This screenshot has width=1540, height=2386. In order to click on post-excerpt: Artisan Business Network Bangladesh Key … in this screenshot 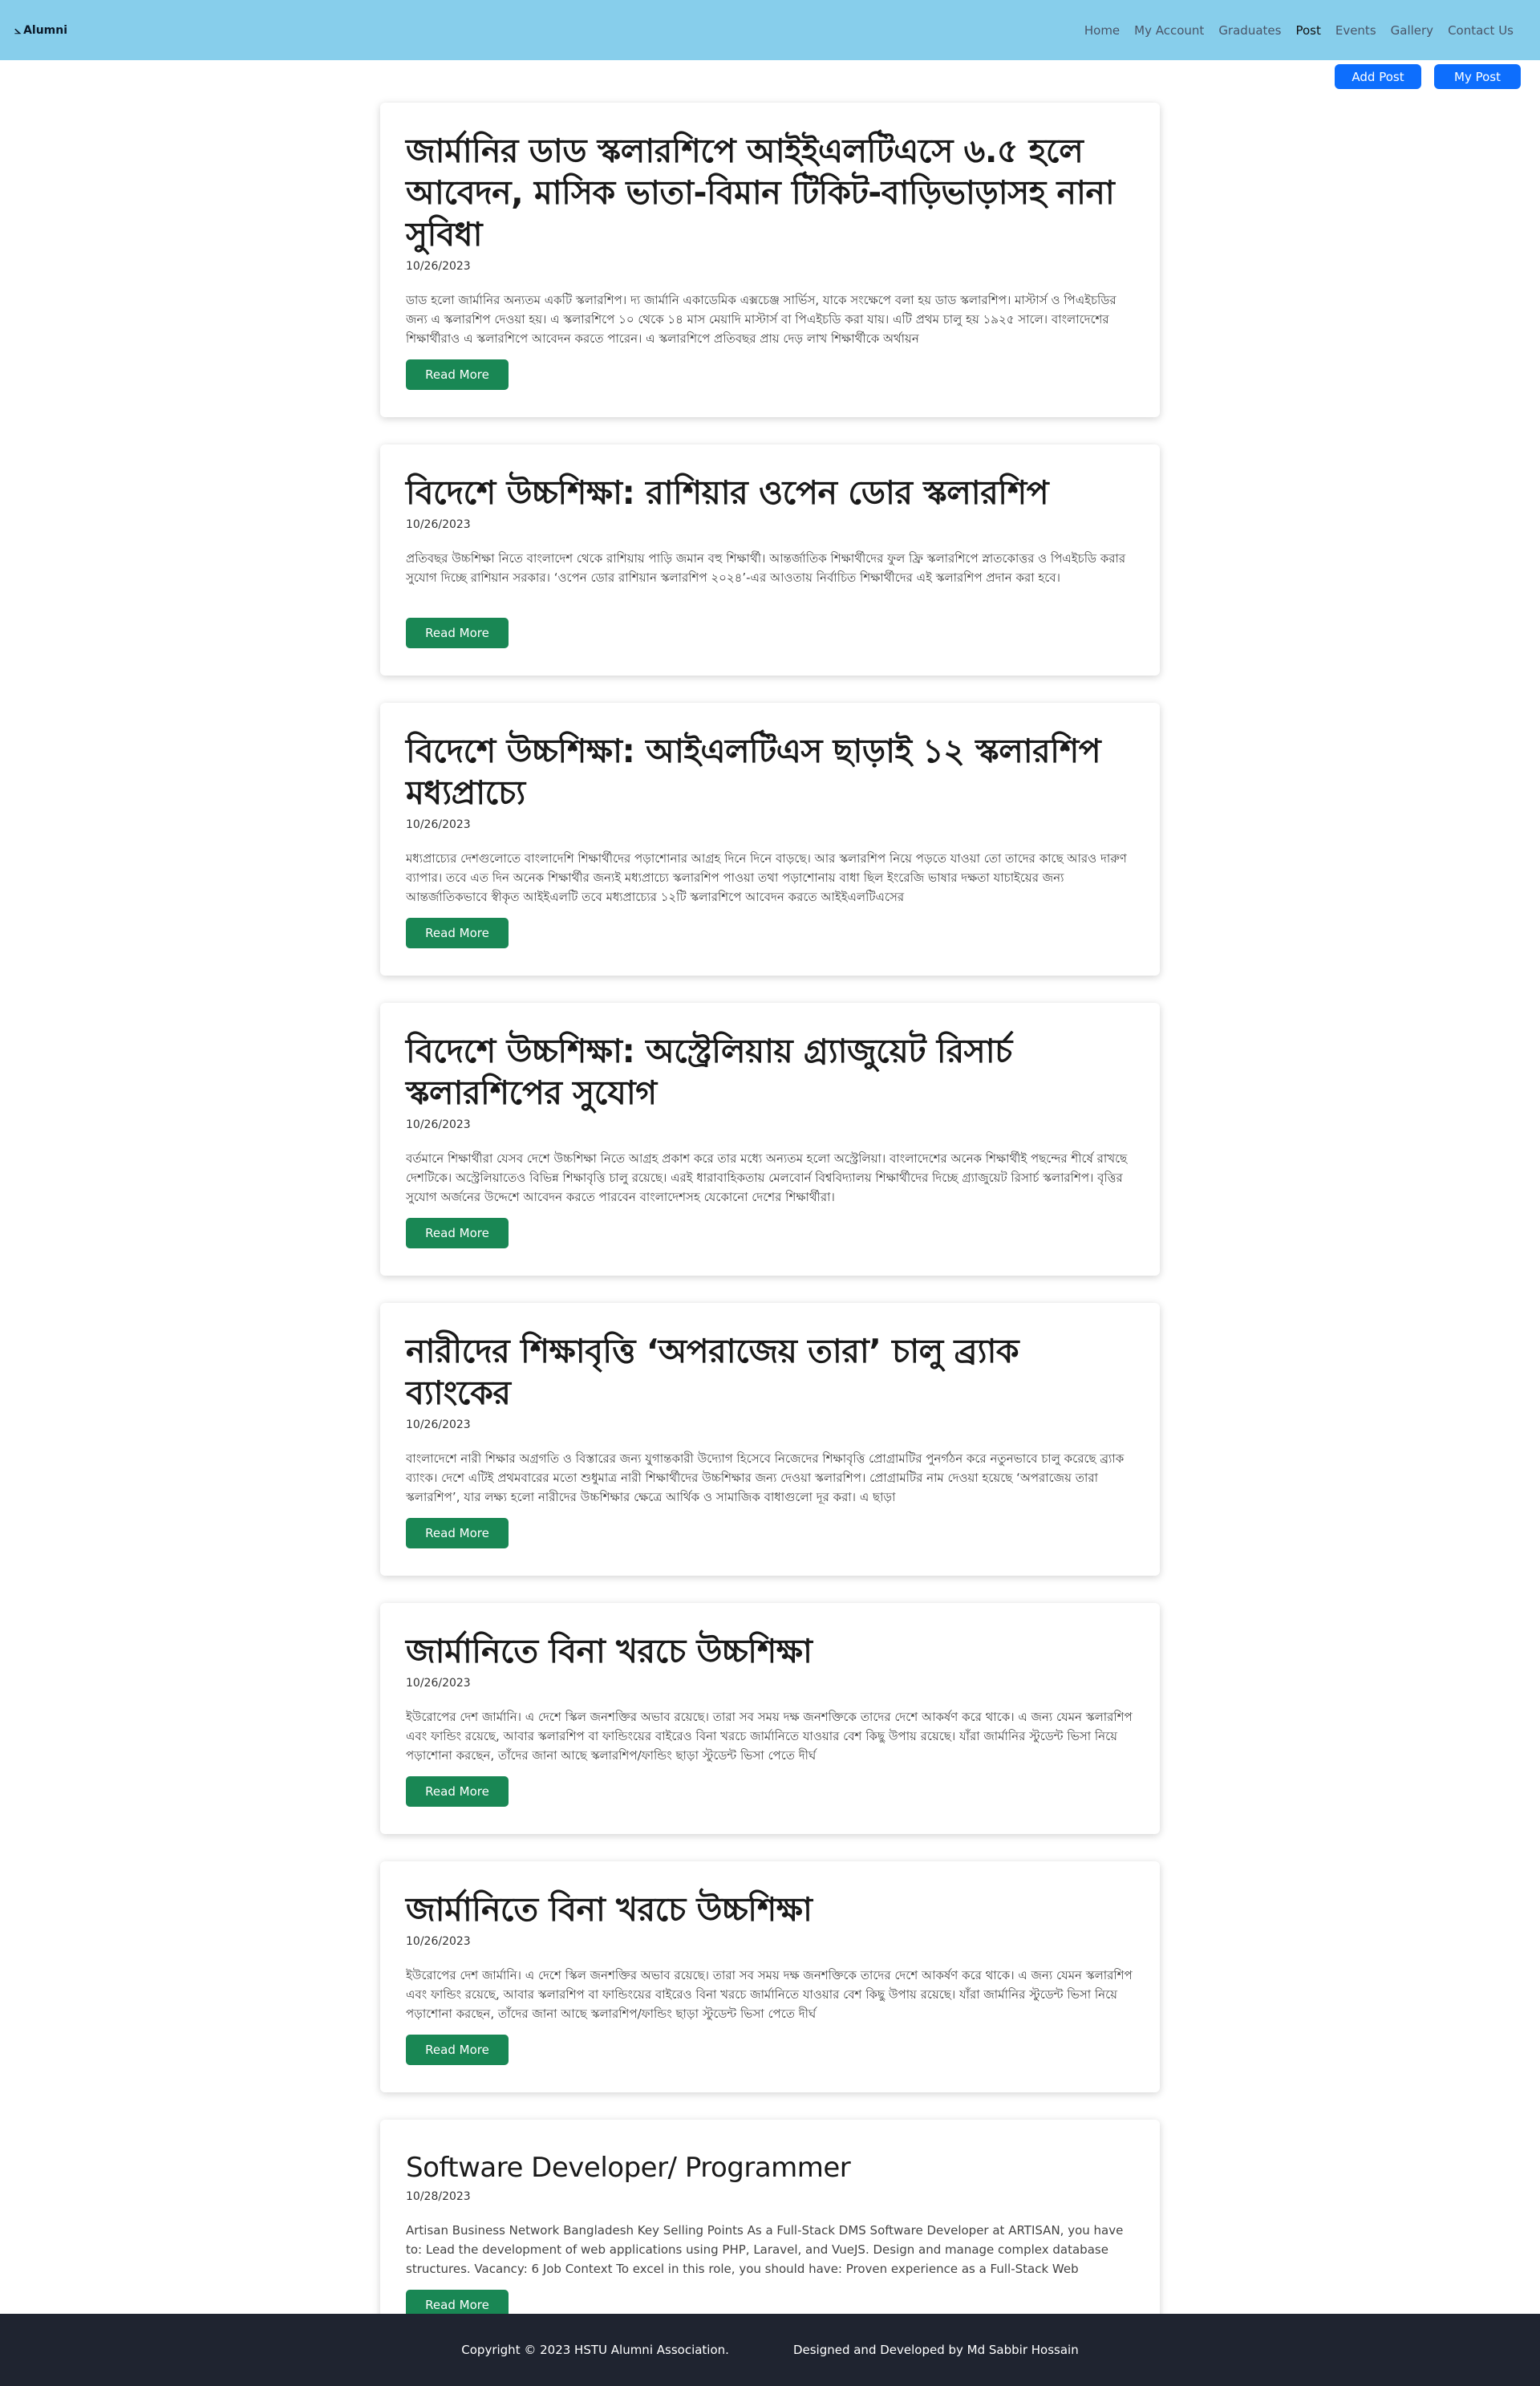, I will do `click(765, 2249)`.